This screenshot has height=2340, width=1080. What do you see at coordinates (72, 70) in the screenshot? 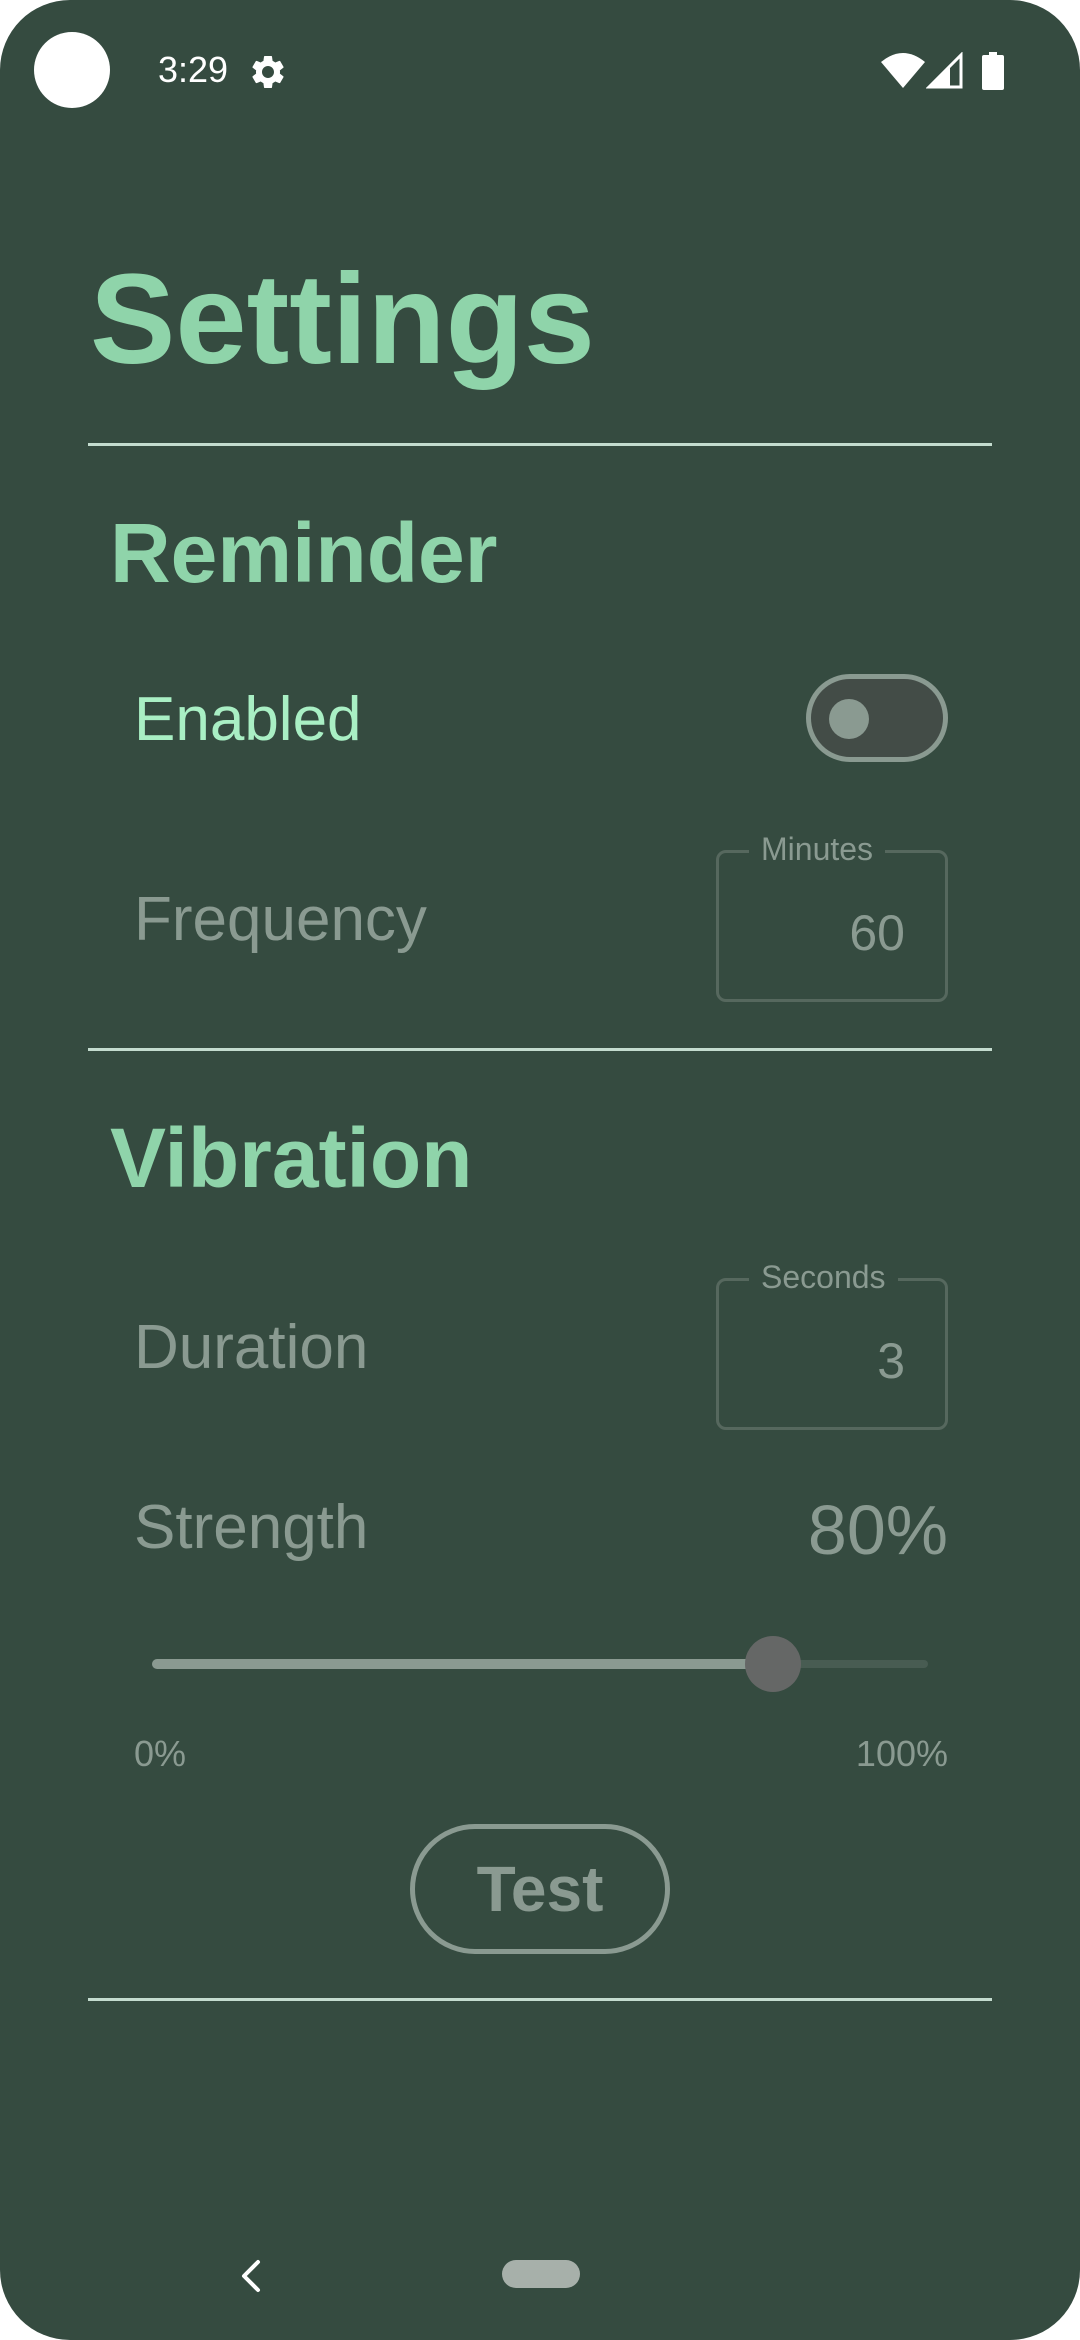
I see `camera-cutout` at bounding box center [72, 70].